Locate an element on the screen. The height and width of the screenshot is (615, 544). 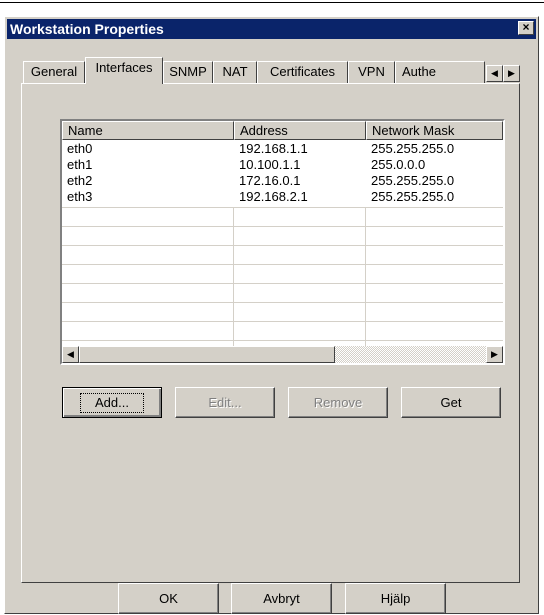
tab-certificates: Certificates is located at coordinates (302, 72).